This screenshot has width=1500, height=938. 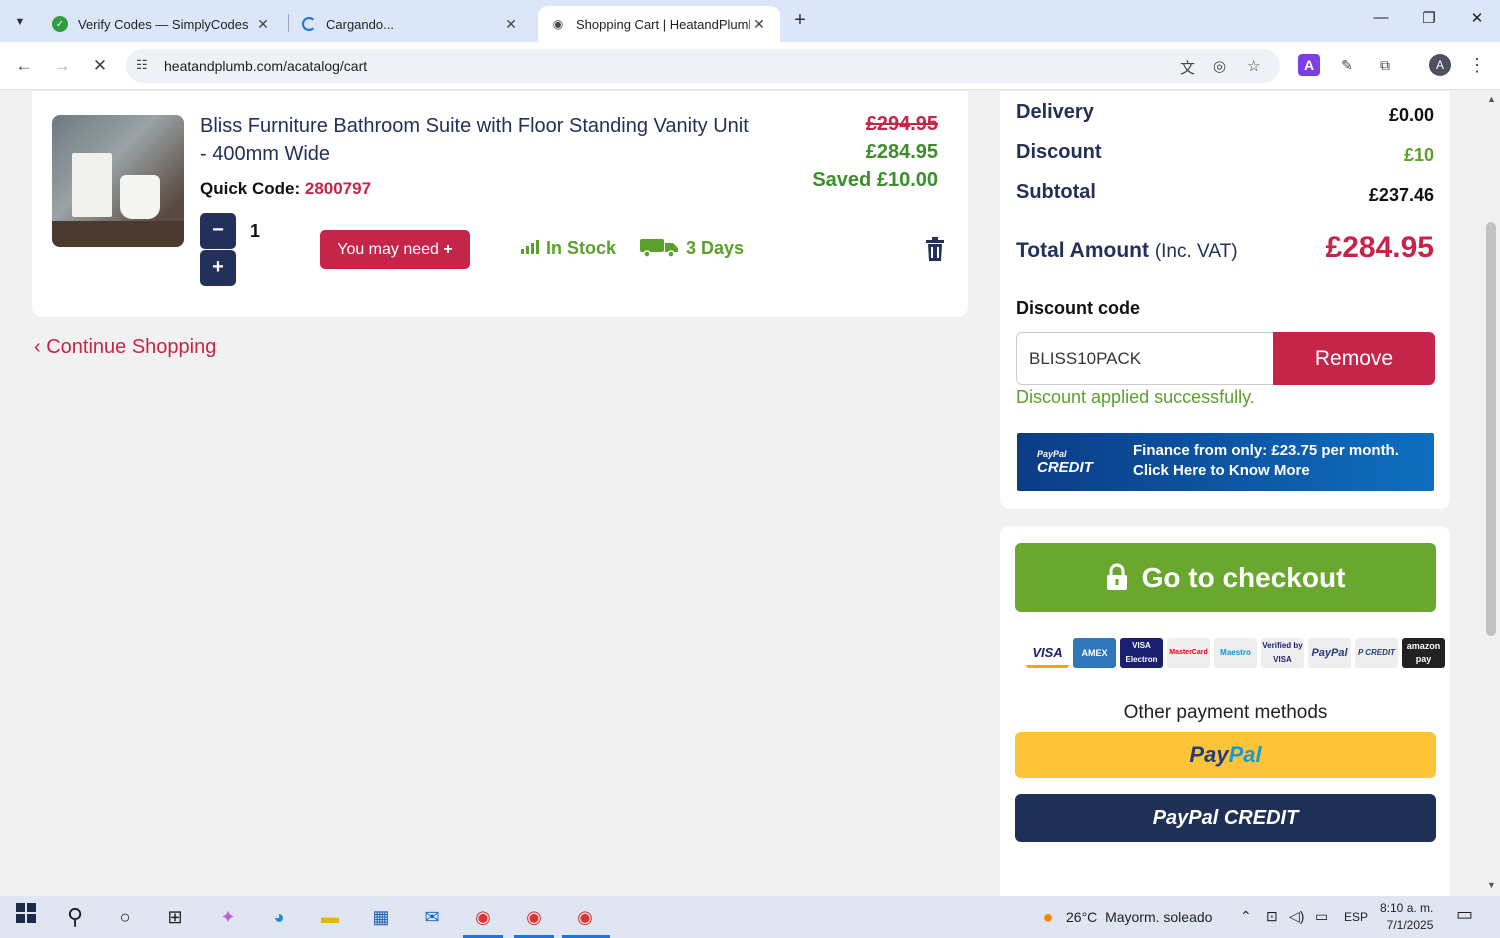 What do you see at coordinates (568, 248) in the screenshot?
I see `stock-status: In Stock` at bounding box center [568, 248].